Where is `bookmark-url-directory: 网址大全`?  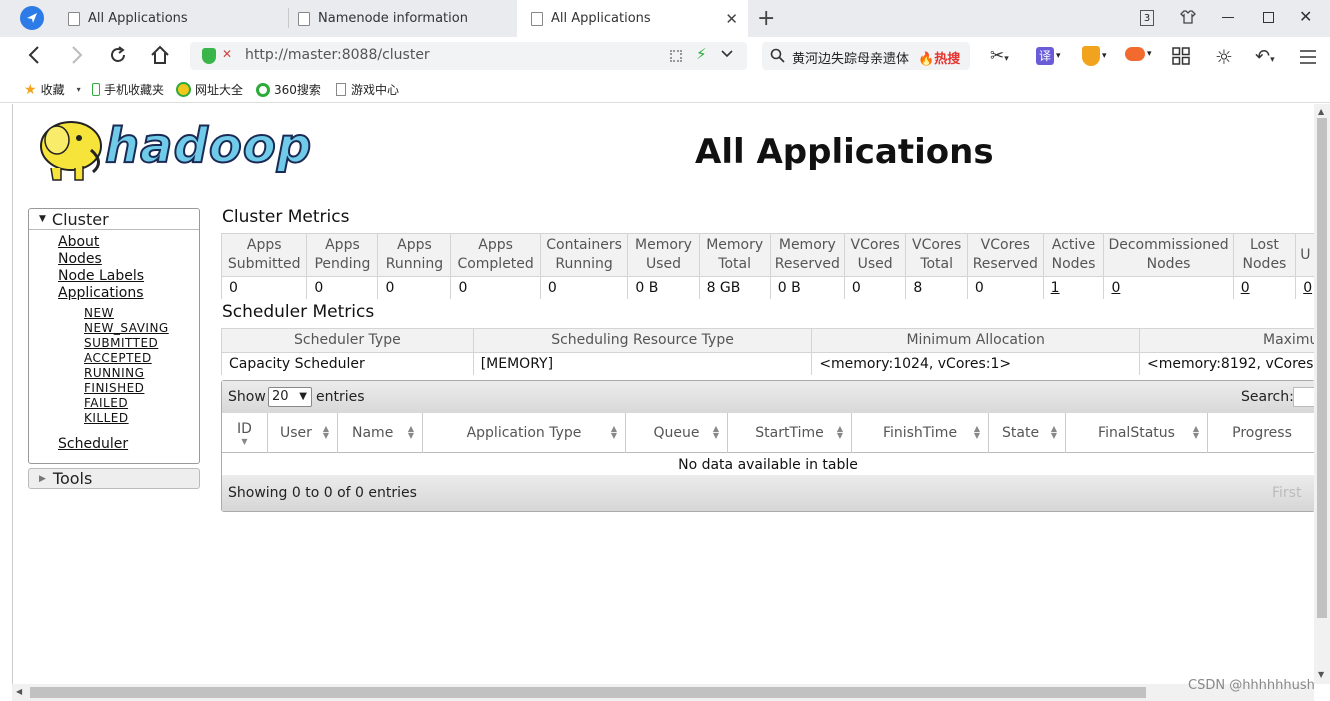 bookmark-url-directory: 网址大全 is located at coordinates (209, 89).